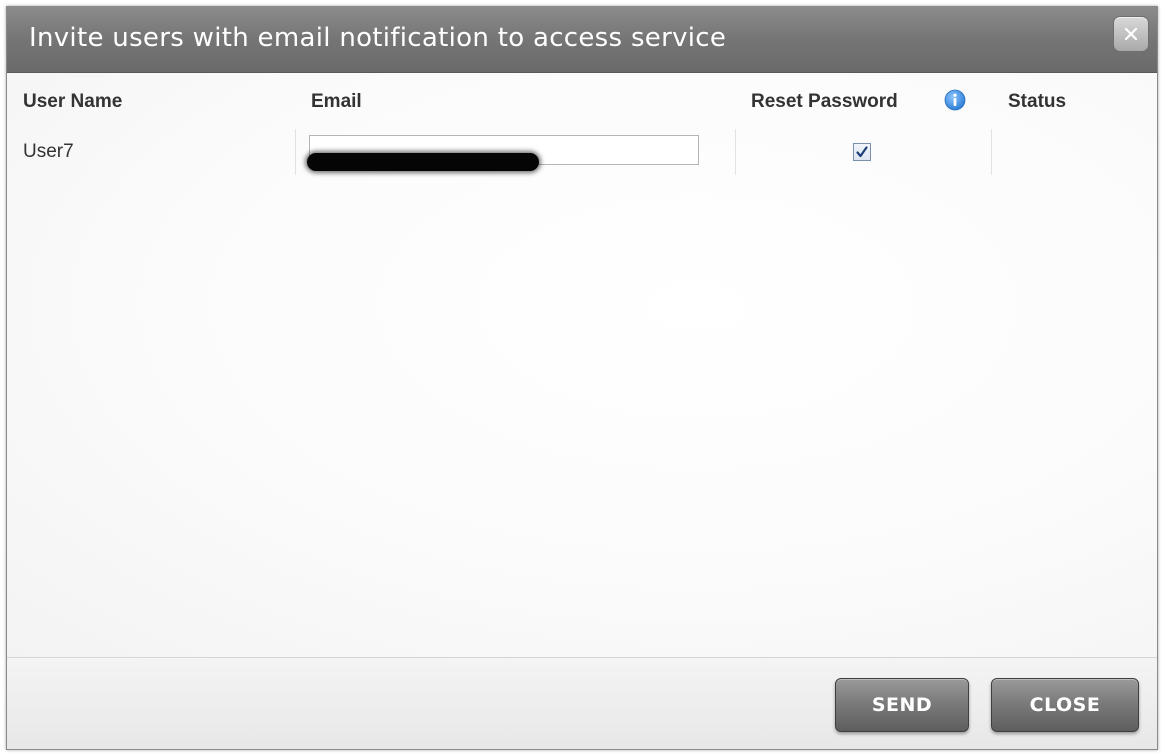 Image resolution: width=1165 pixels, height=756 pixels. Describe the element at coordinates (955, 100) in the screenshot. I see `info-icon` at that location.